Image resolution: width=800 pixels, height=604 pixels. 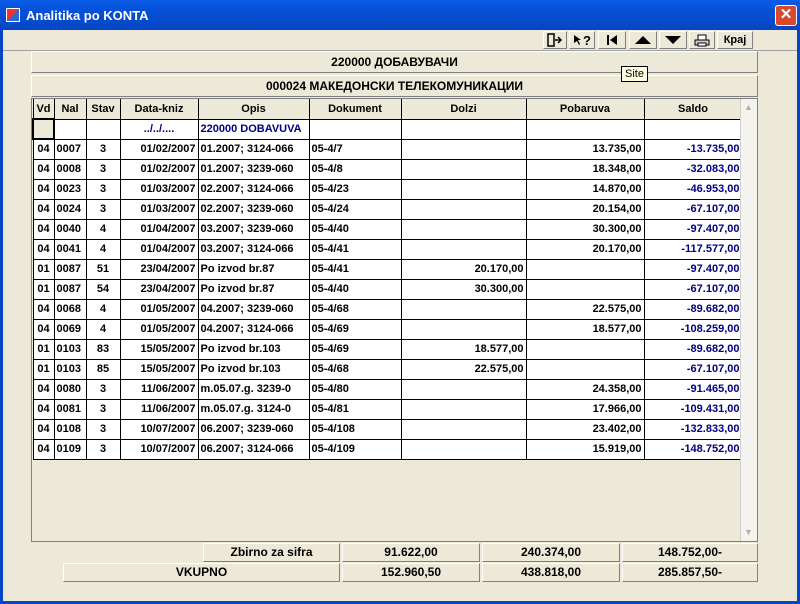 I want to click on column-header-dokument: Dokument, so click(x=355, y=109).